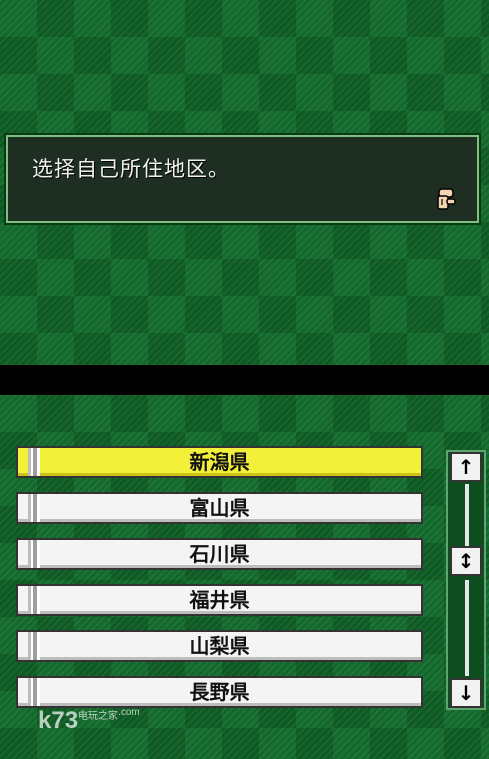  What do you see at coordinates (244, 380) in the screenshot?
I see `screen-divider` at bounding box center [244, 380].